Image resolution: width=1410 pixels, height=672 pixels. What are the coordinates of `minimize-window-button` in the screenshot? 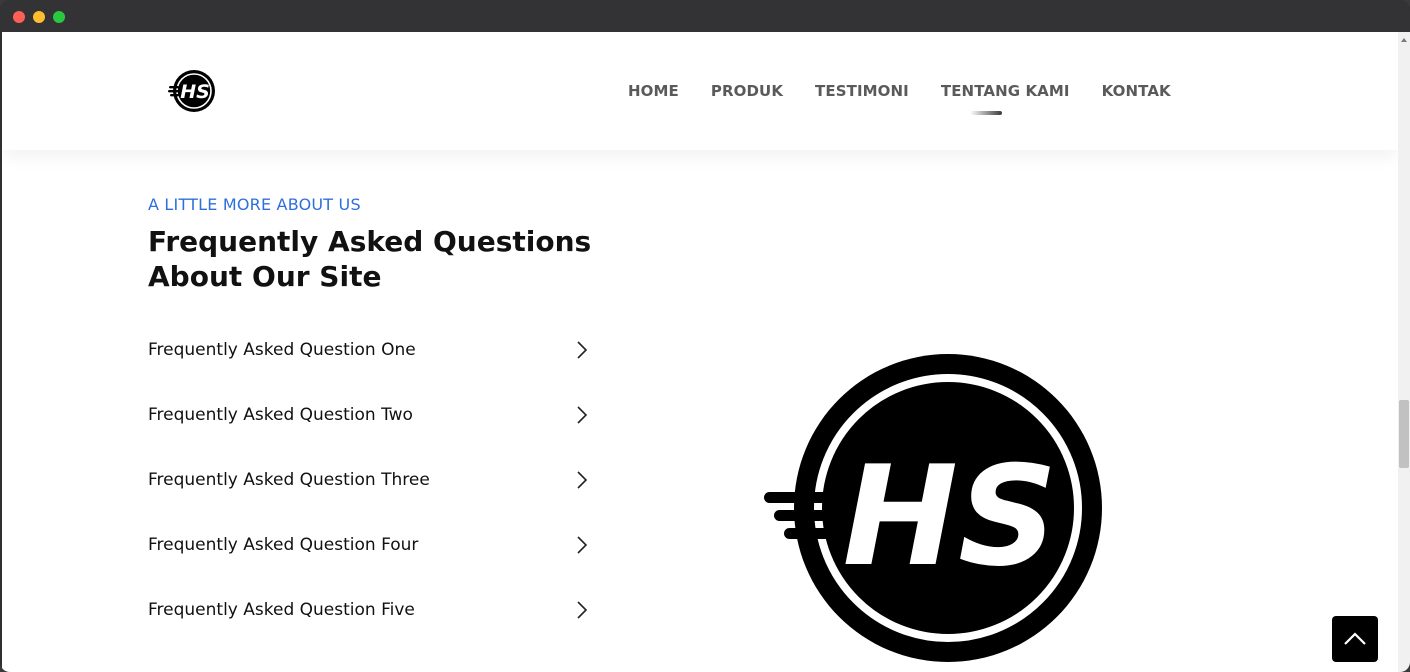 It's located at (39, 17).